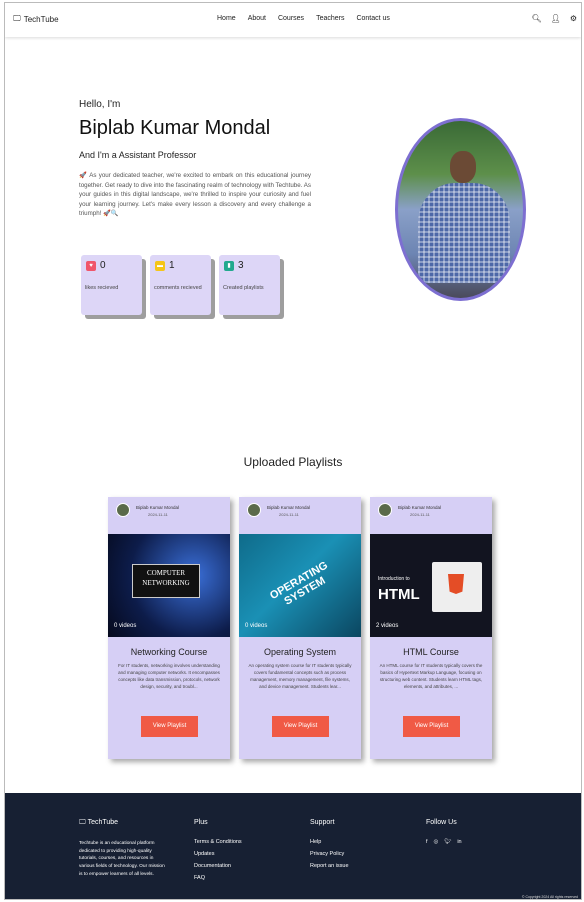 The width and height of the screenshot is (584, 902). I want to click on stat-likes-label: likes recieved, so click(102, 288).